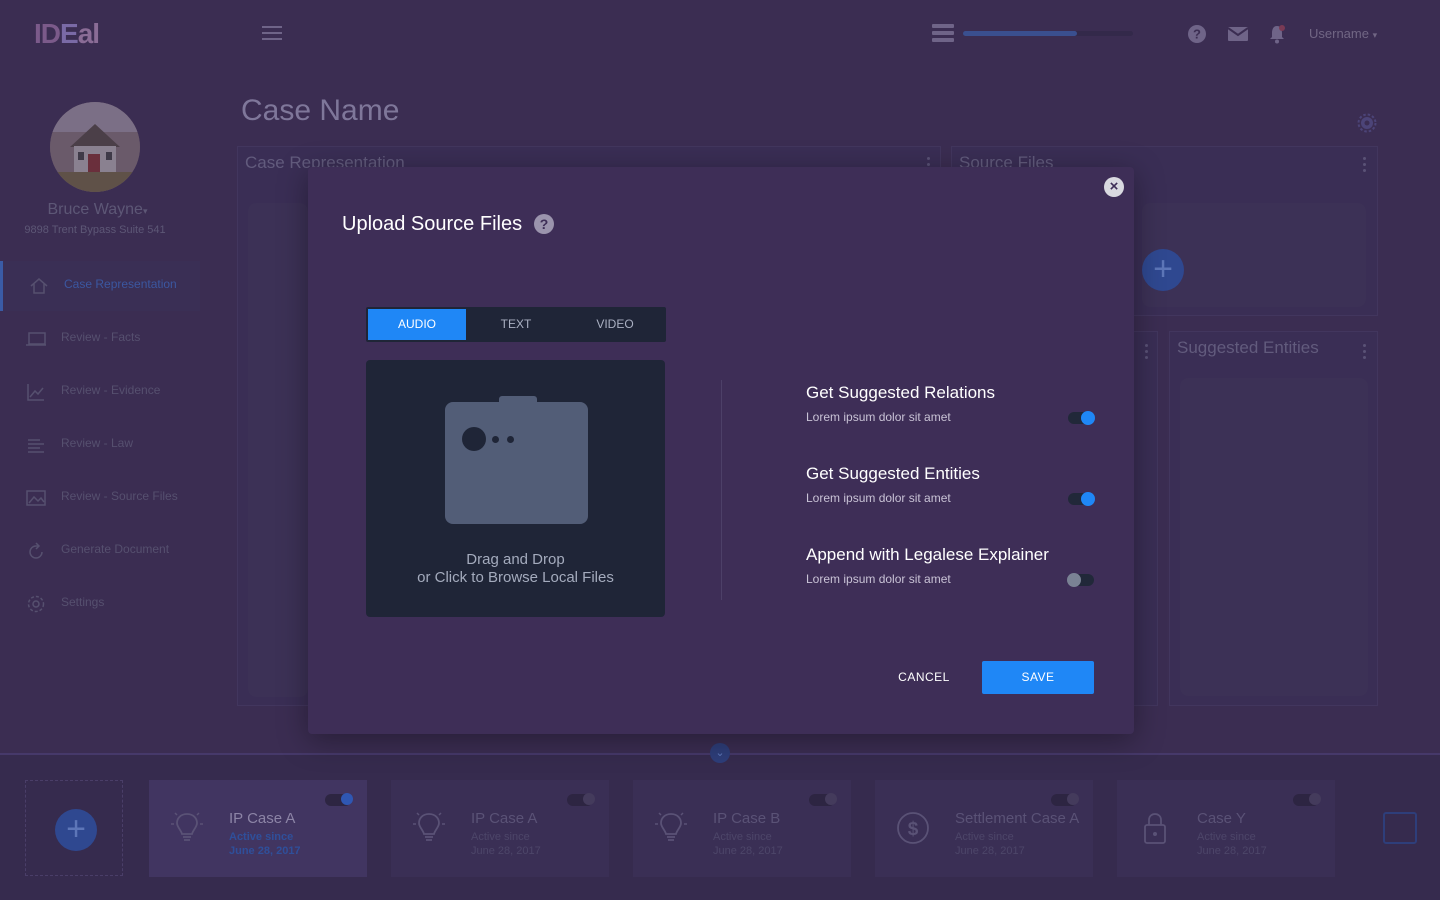 Image resolution: width=1440 pixels, height=900 pixels. Describe the element at coordinates (1081, 499) in the screenshot. I see `suggested-entities-toggle` at that location.